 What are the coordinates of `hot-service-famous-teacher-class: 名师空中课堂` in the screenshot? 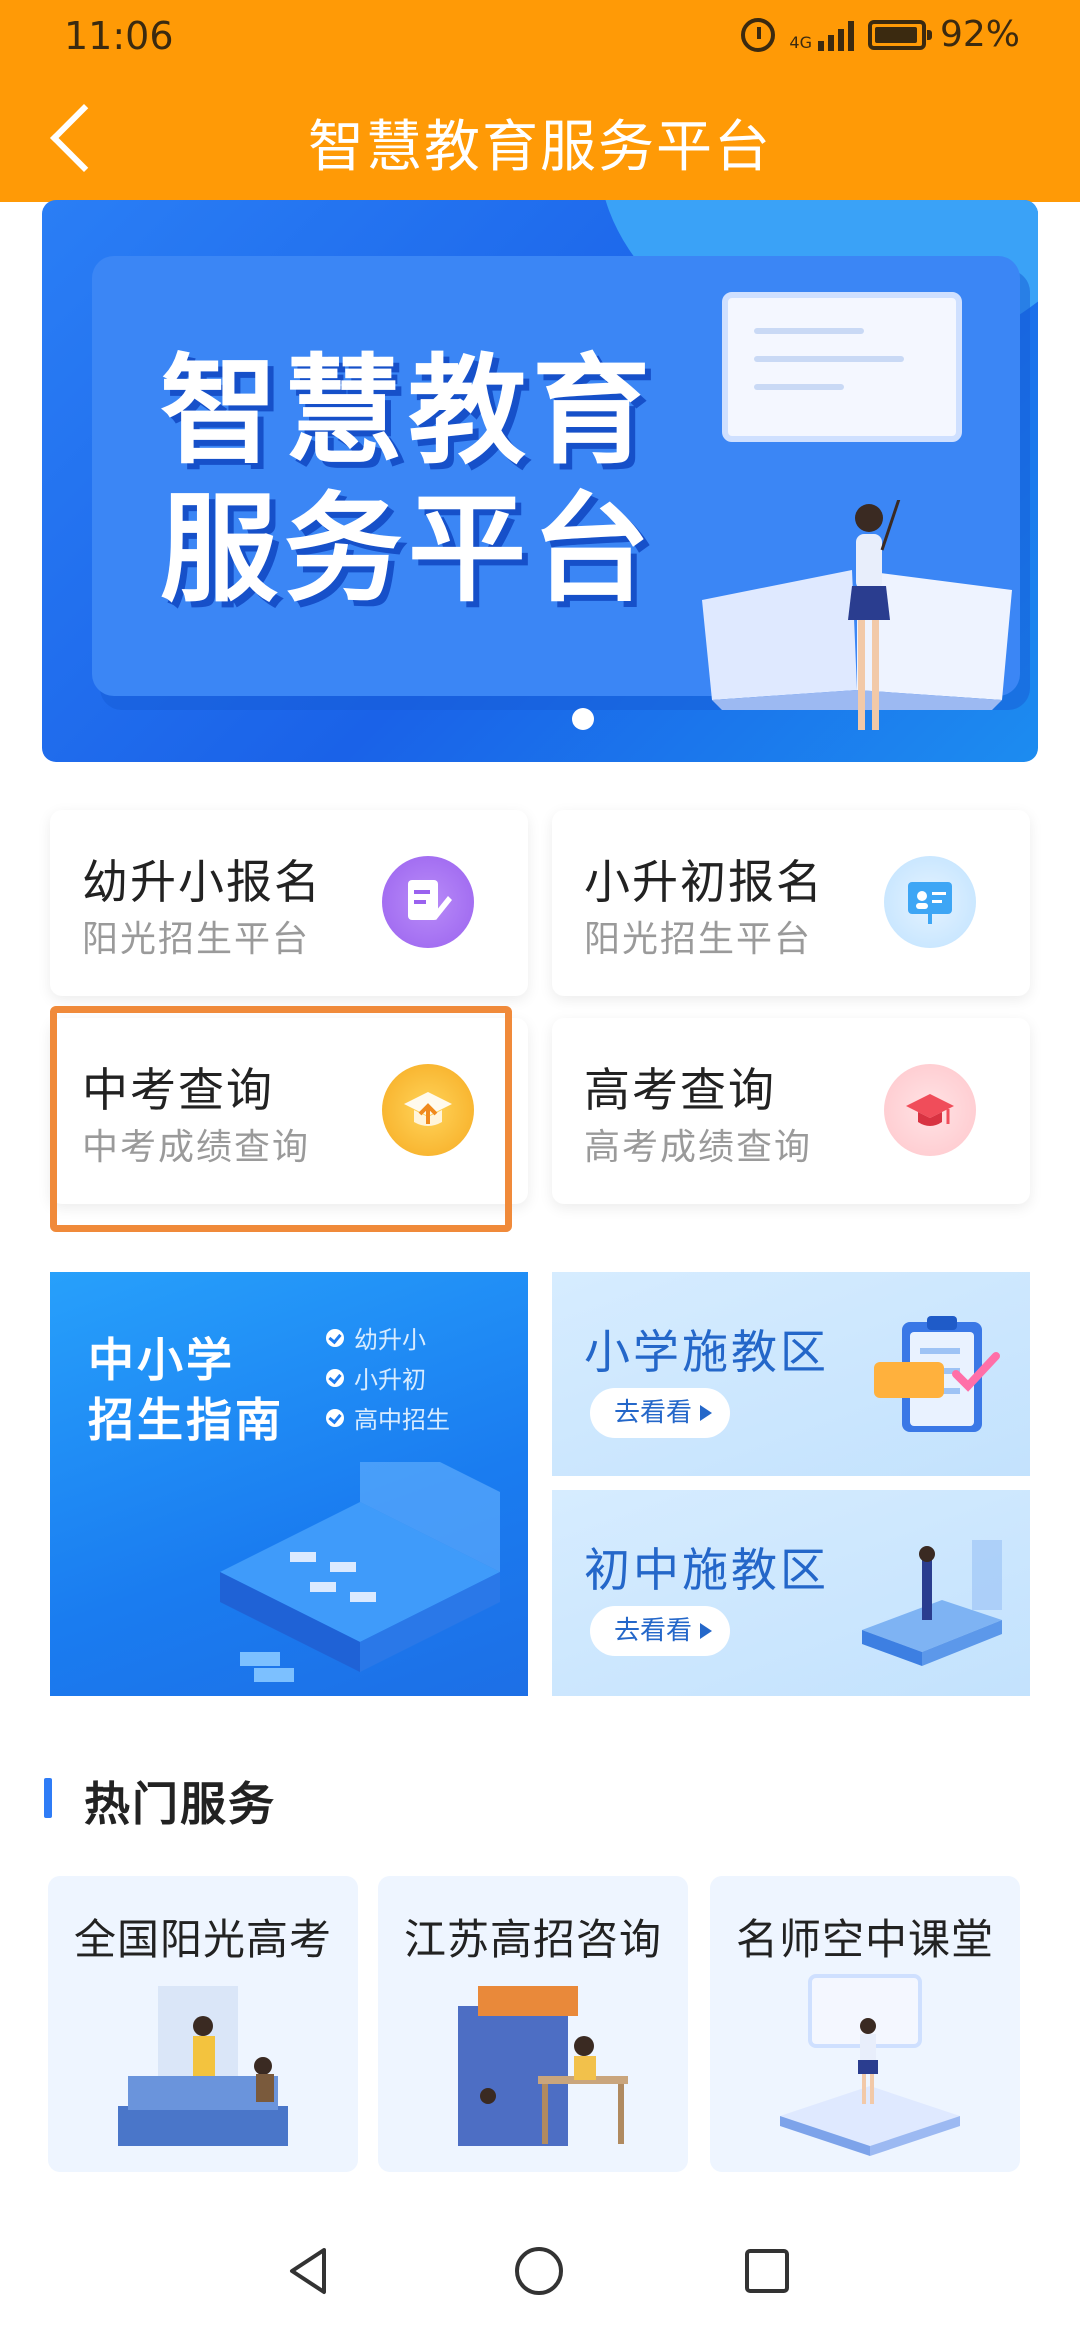 It's located at (865, 2024).